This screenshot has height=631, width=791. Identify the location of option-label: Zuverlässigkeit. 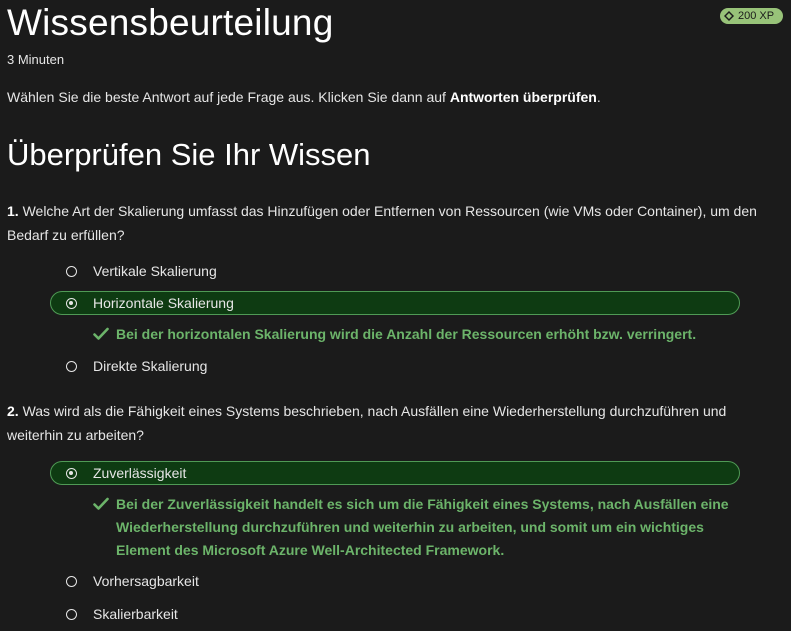
(140, 473).